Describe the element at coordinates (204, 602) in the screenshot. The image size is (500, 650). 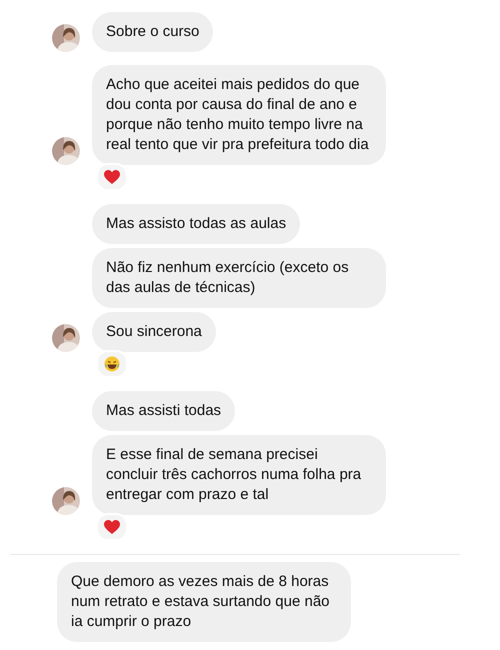
I see `message-bubble: Que demoro as vezes mais de 8 horas num retrato e estava surtando que não ia cumprir o prazo` at that location.